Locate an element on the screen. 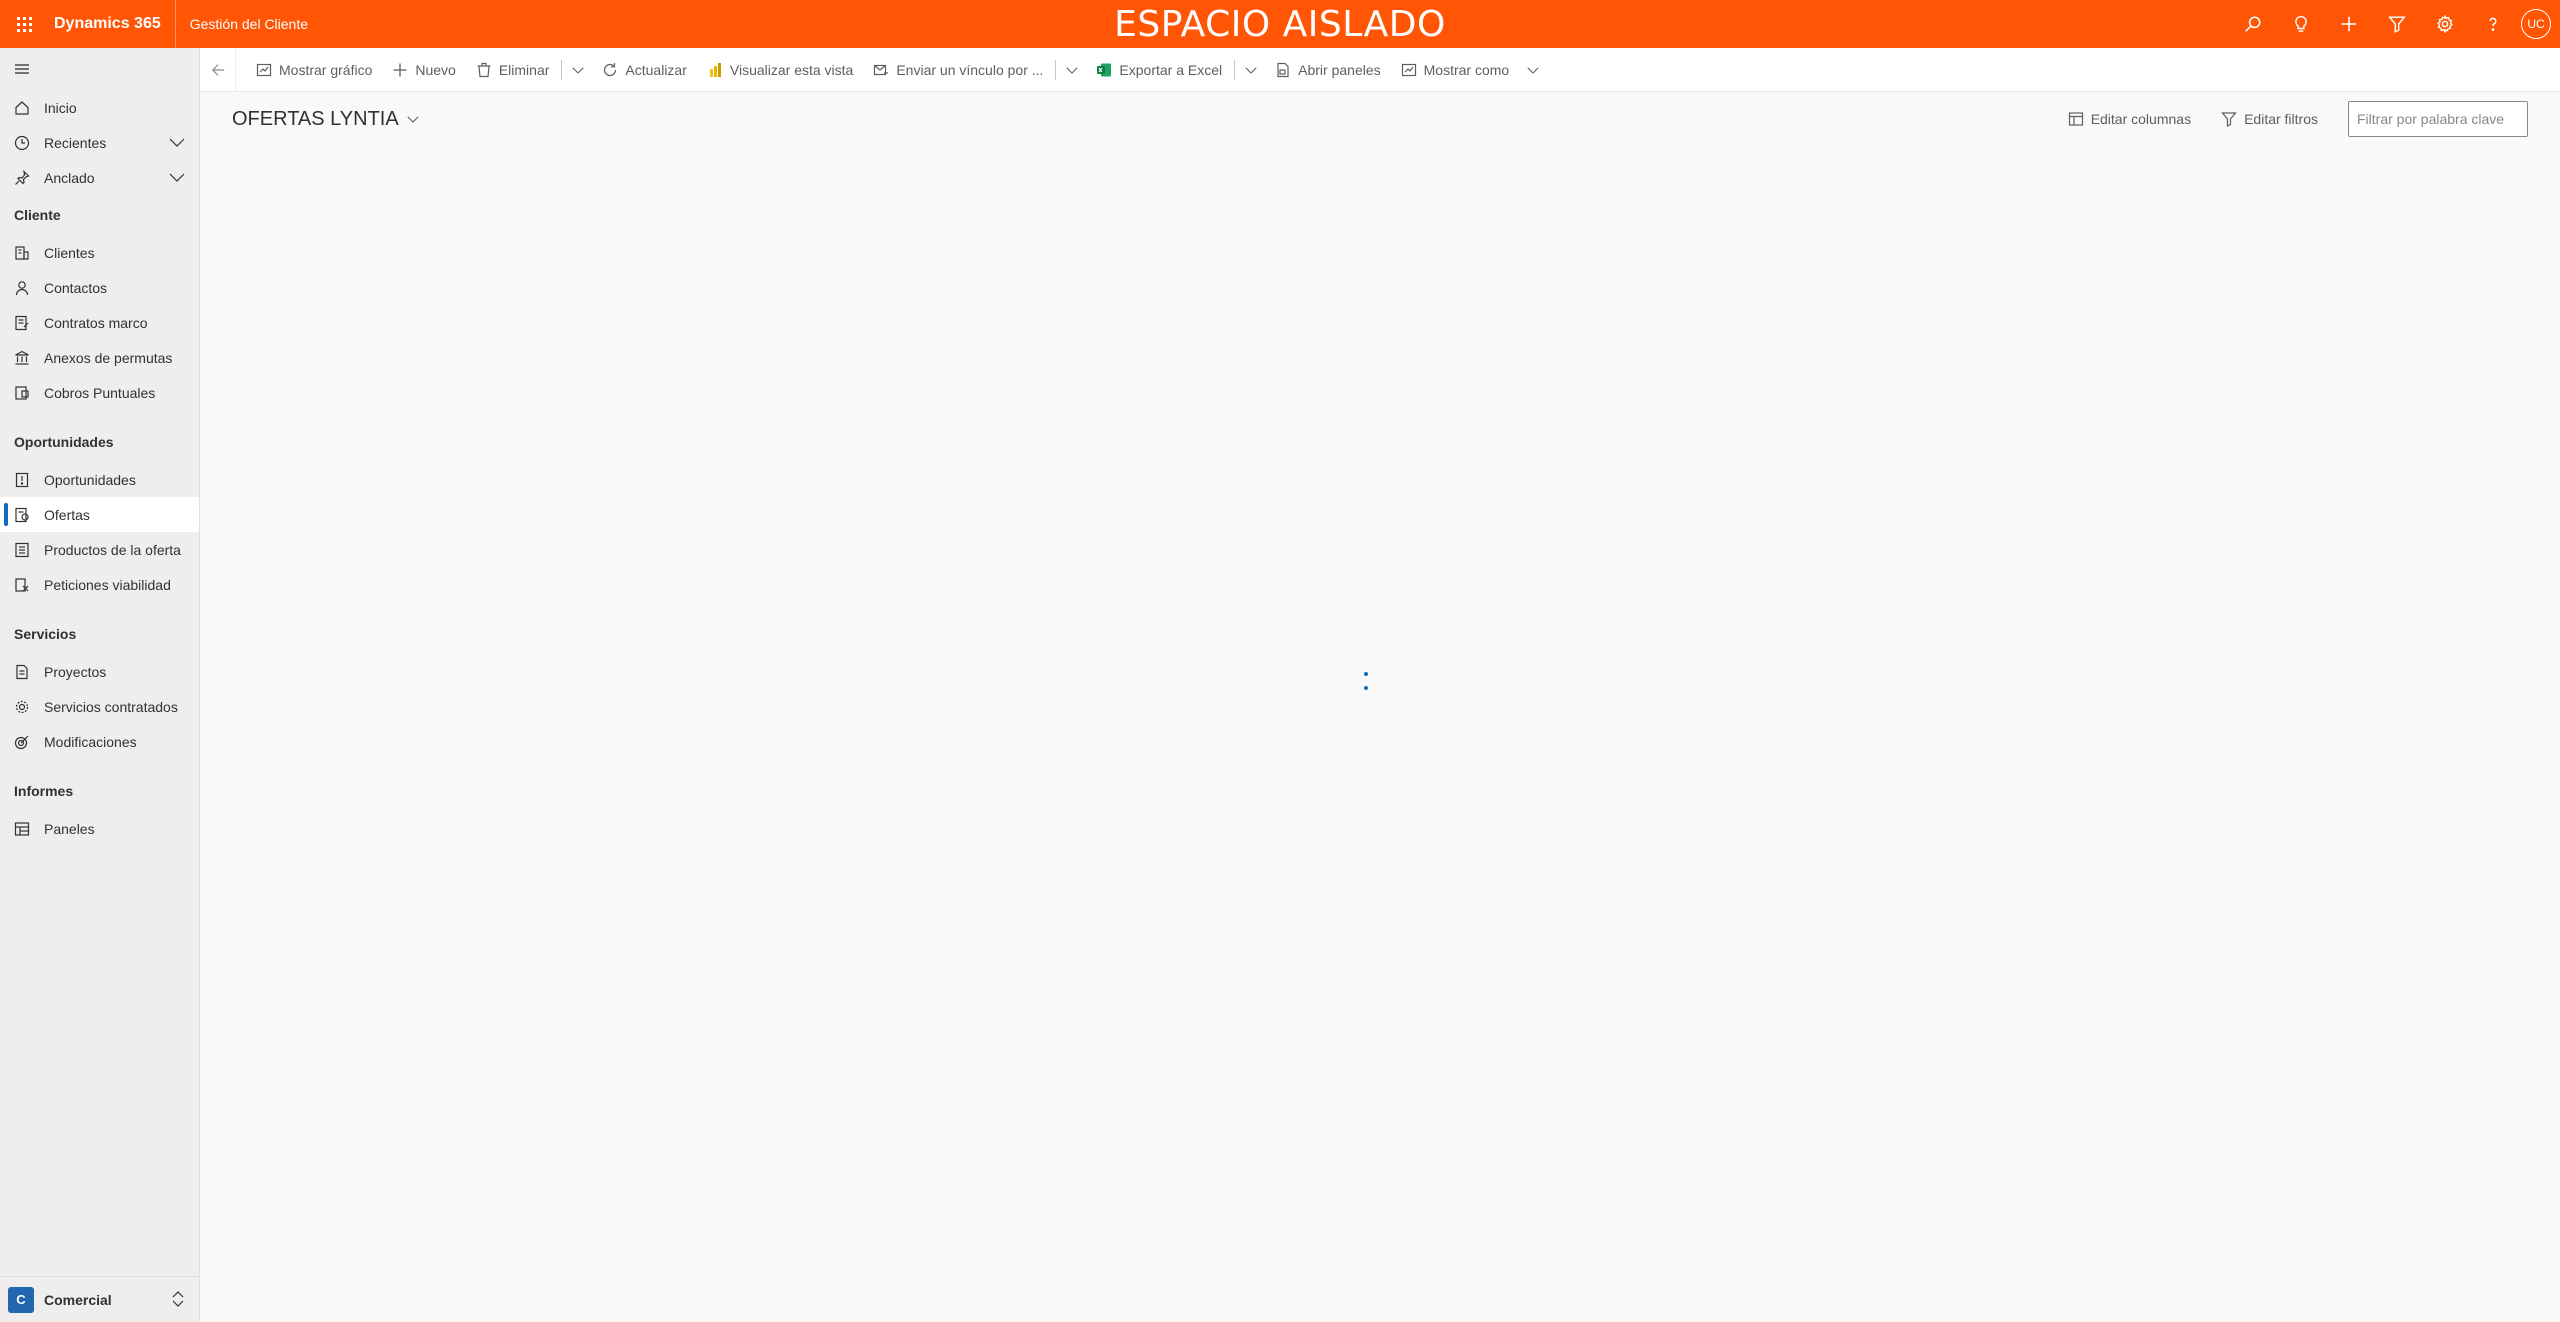  person-icon is located at coordinates (22, 288).